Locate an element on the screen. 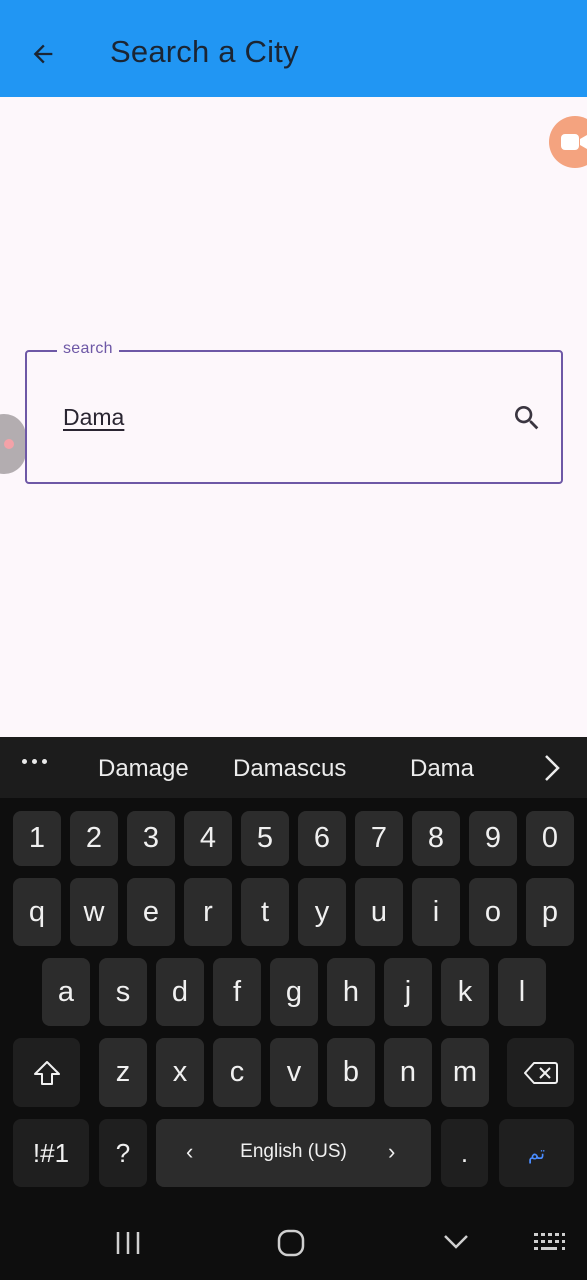 The width and height of the screenshot is (587, 1280). key-v: v is located at coordinates (294, 1072).